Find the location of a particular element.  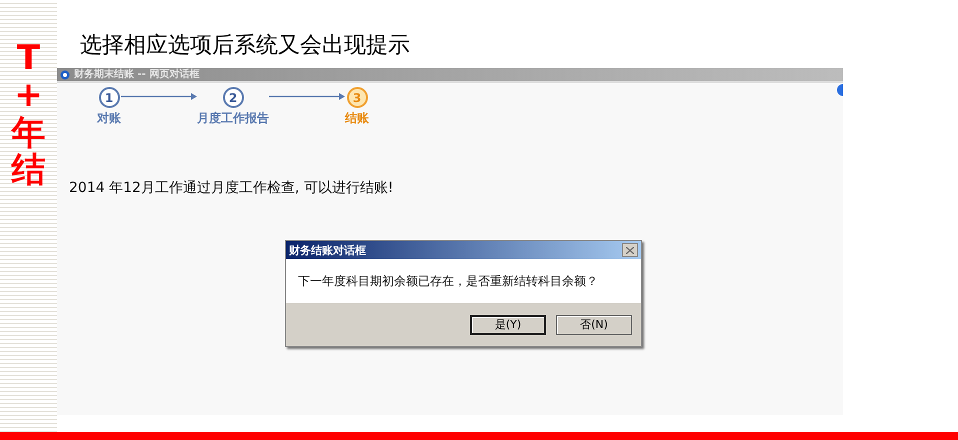

window-title: 财务期末结账 -- 网页对话框 is located at coordinates (137, 74).